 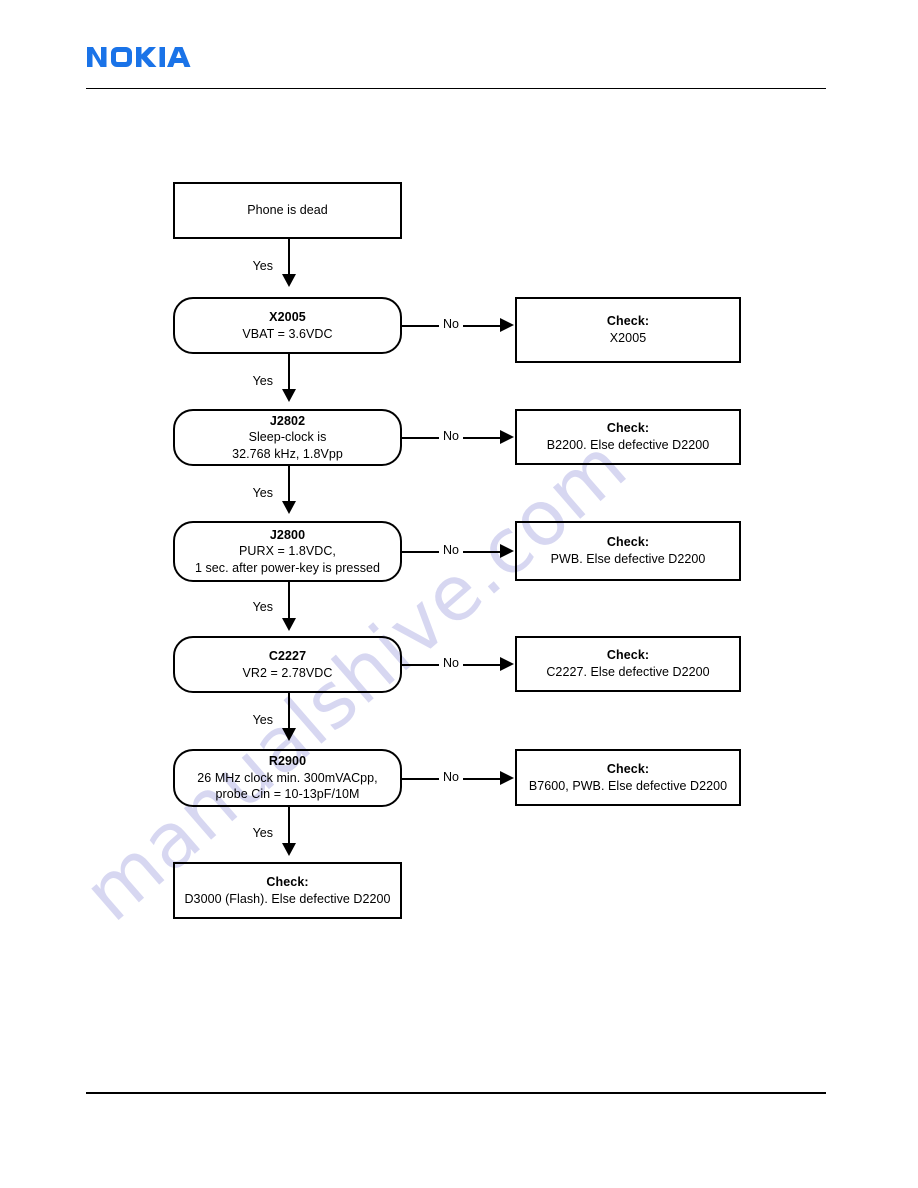 What do you see at coordinates (262, 381) in the screenshot?
I see `edge-label-yes-2: Yes` at bounding box center [262, 381].